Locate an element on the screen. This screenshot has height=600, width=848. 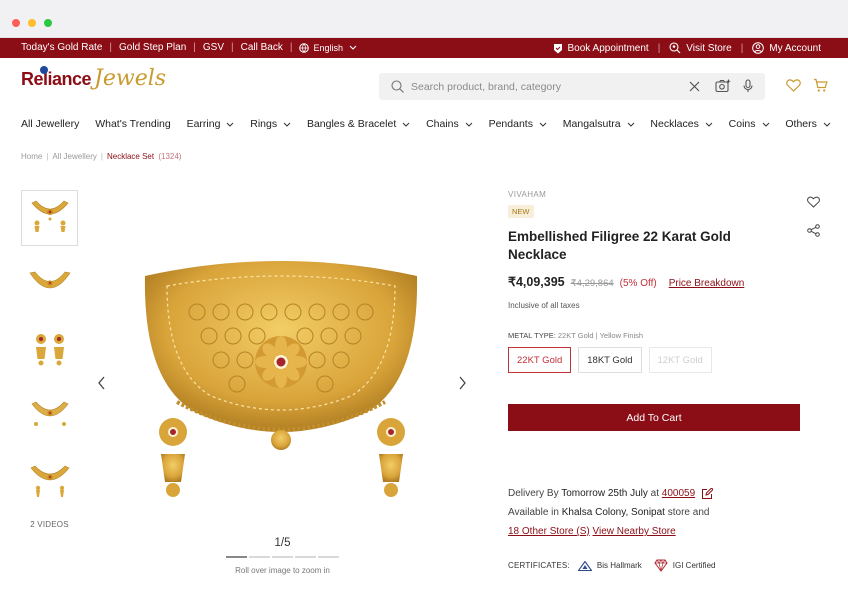
bis-hallmark-cert: Bis Hallmark is located at coordinates (609, 565).